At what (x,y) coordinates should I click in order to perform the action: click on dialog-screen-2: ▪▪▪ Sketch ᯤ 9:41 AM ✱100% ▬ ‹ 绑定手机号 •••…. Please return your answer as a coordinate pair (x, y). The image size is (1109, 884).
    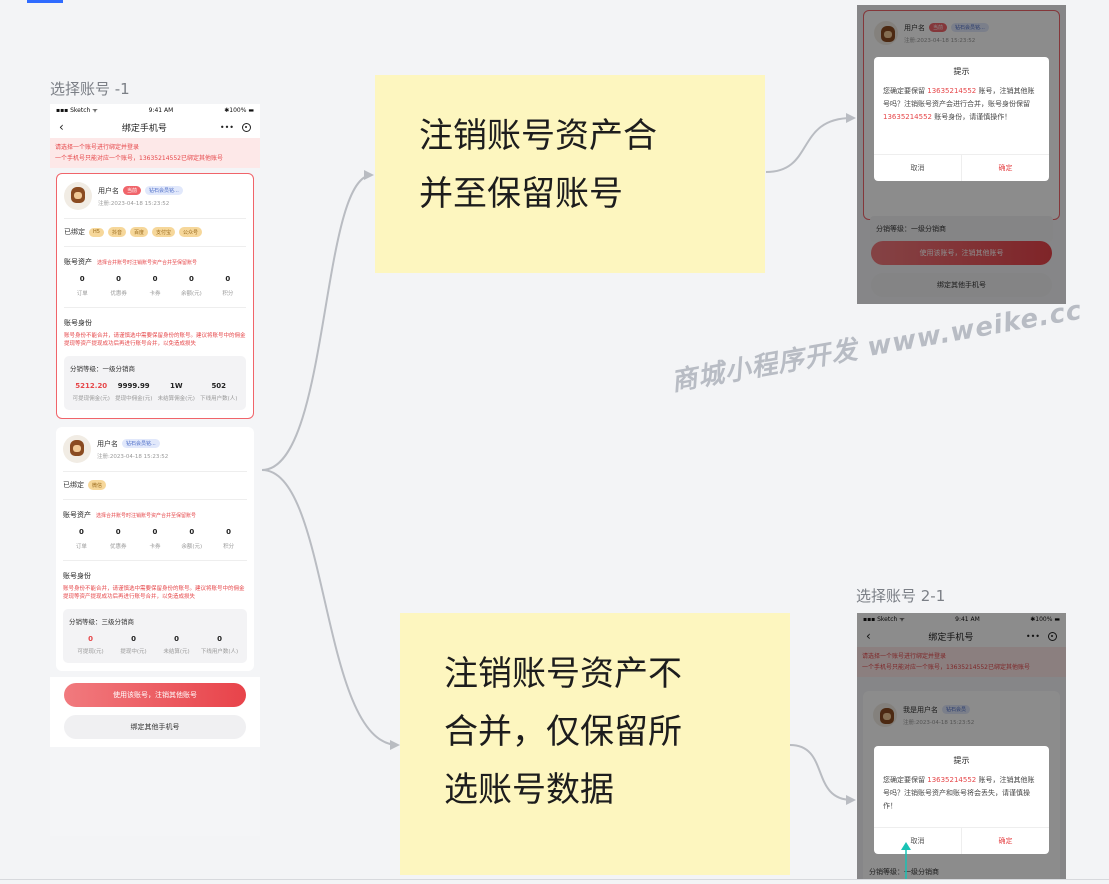
    Looking at the image, I should click on (961, 746).